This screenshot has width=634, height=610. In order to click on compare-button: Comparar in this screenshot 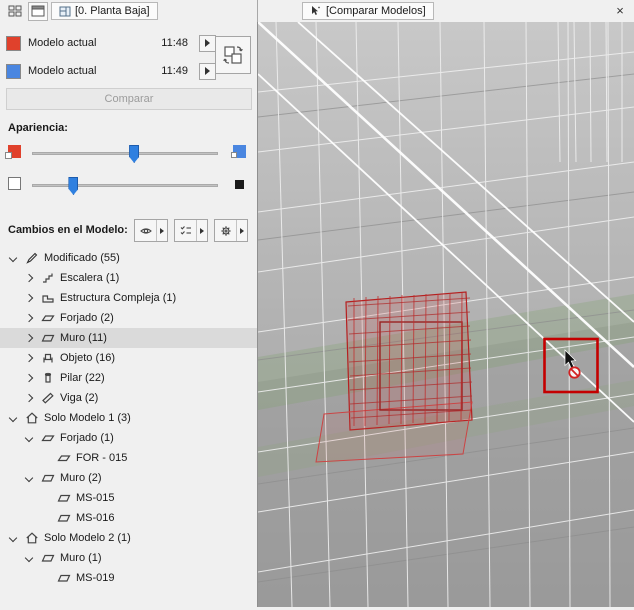, I will do `click(129, 99)`.